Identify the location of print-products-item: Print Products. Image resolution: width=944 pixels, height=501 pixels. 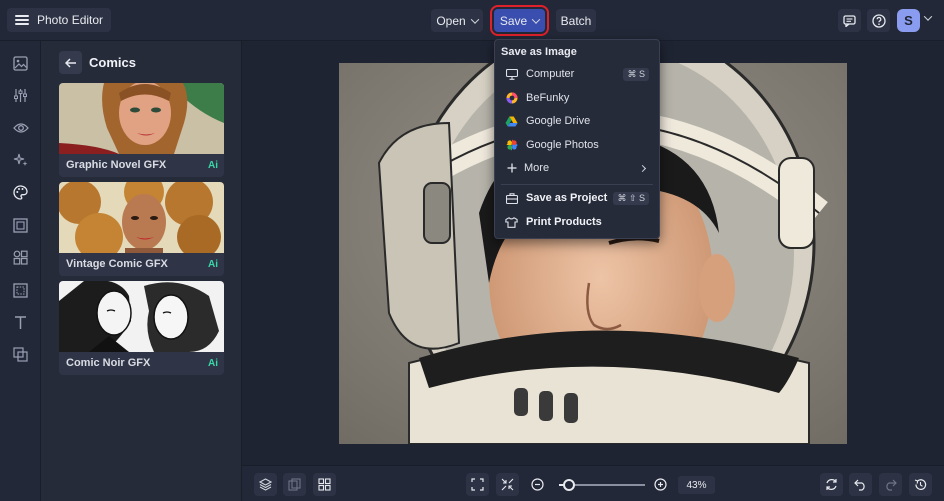
(577, 222).